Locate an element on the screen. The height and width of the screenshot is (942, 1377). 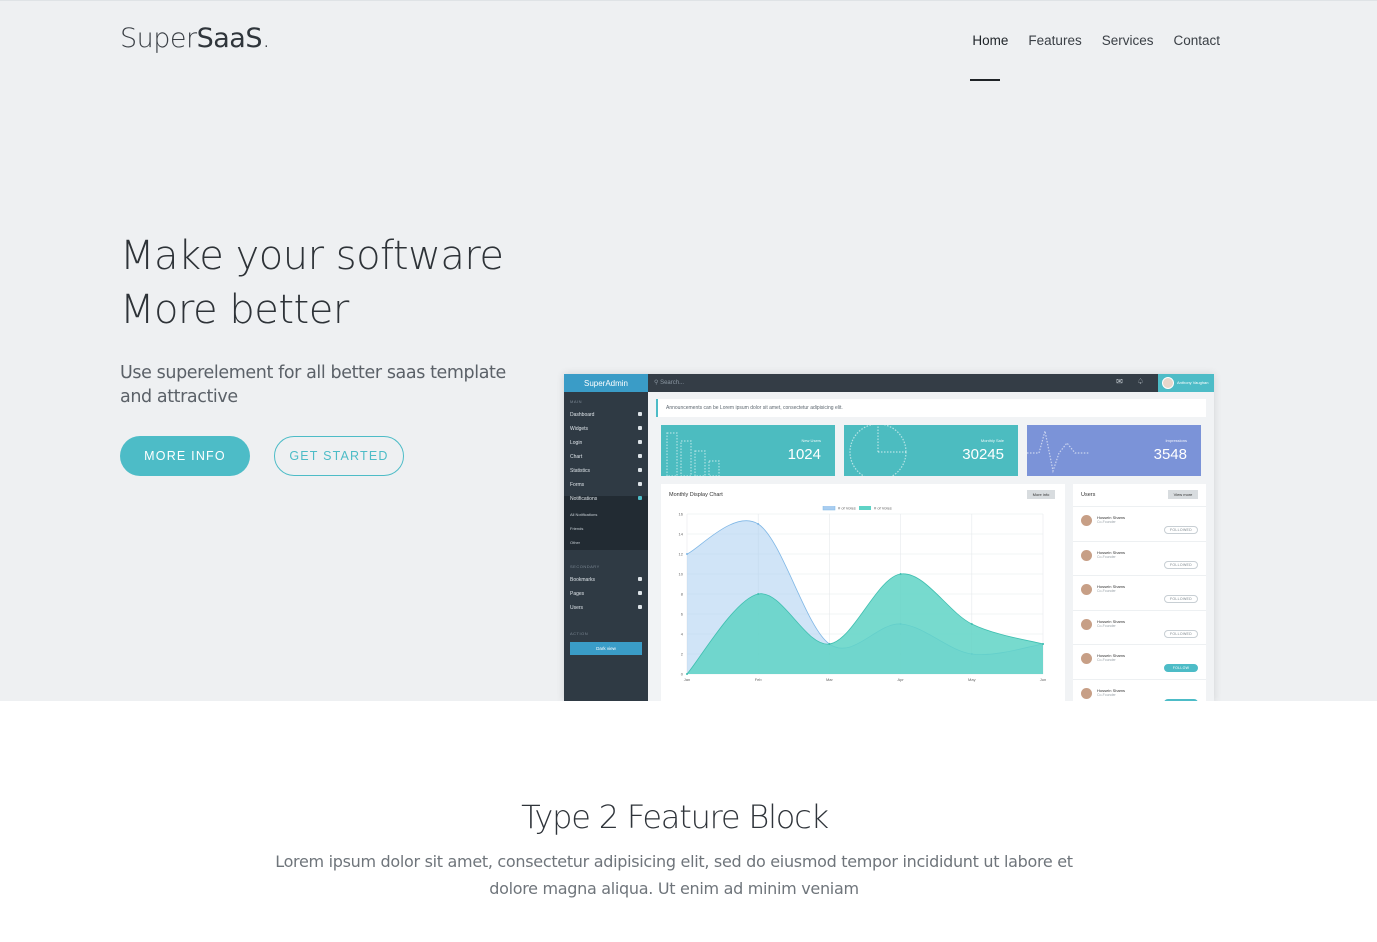
sidebar-secondary-label: SECONDARY is located at coordinates (585, 566).